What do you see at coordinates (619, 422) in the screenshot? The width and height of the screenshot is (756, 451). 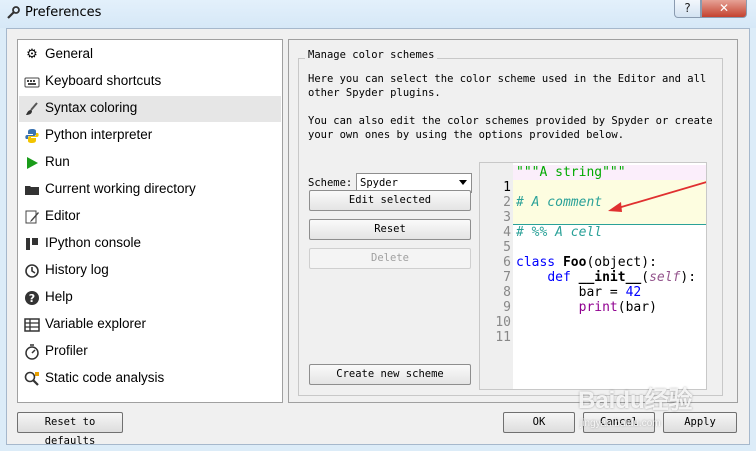 I see `cancel-button: Cancel` at bounding box center [619, 422].